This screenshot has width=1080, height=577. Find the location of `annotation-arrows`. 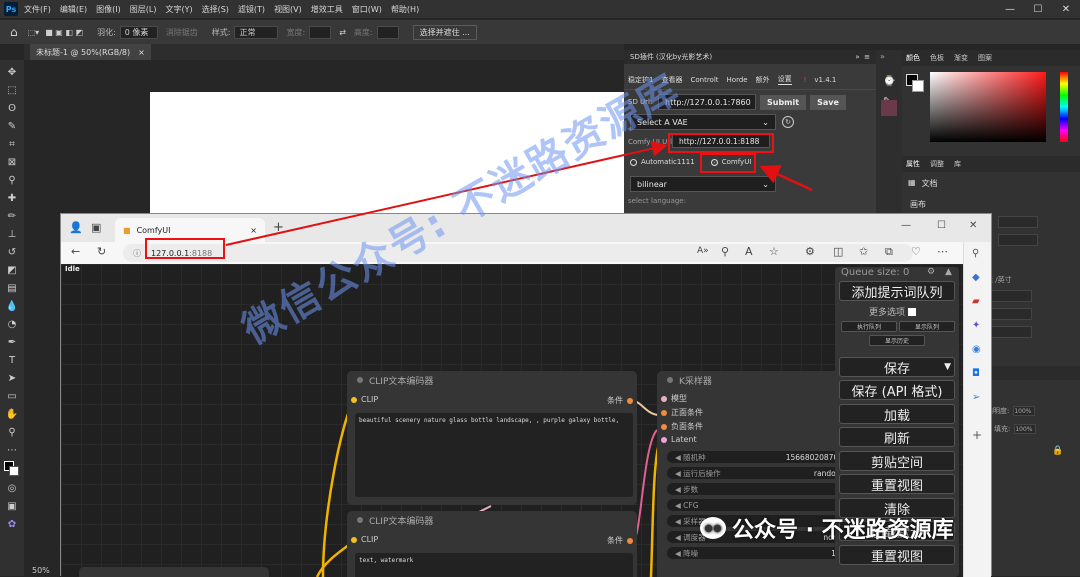

annotation-arrows is located at coordinates (519, 193).